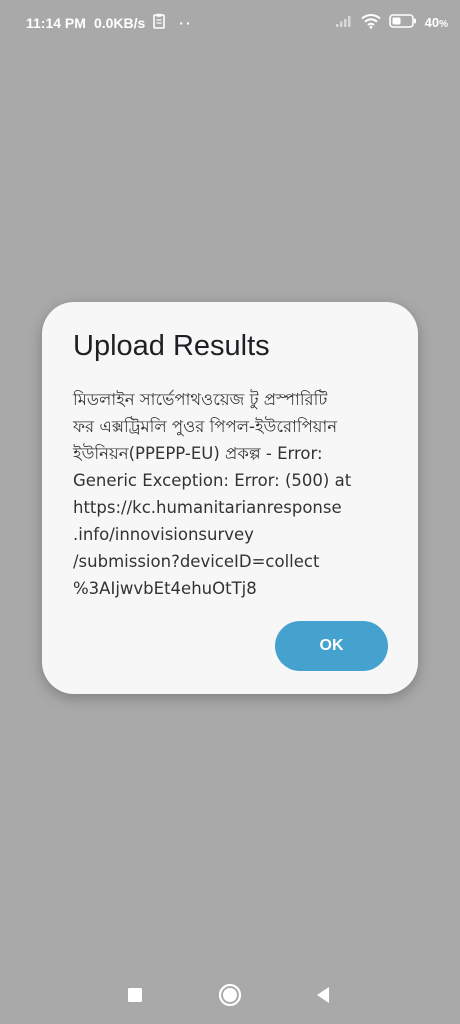 The image size is (460, 1024). What do you see at coordinates (402, 22) in the screenshot?
I see `battery-icon` at bounding box center [402, 22].